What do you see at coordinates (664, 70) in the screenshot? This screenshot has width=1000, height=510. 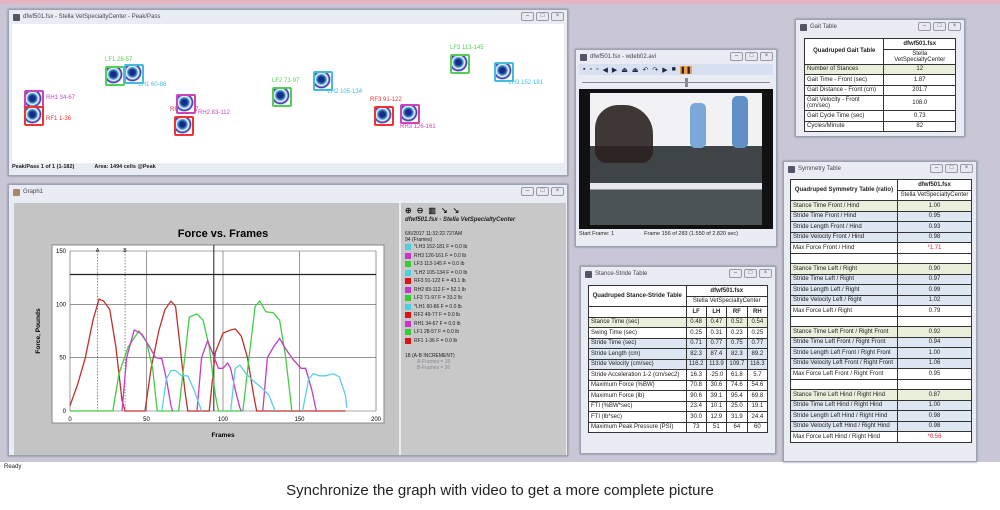 I see `play-icon: ▶` at bounding box center [664, 70].